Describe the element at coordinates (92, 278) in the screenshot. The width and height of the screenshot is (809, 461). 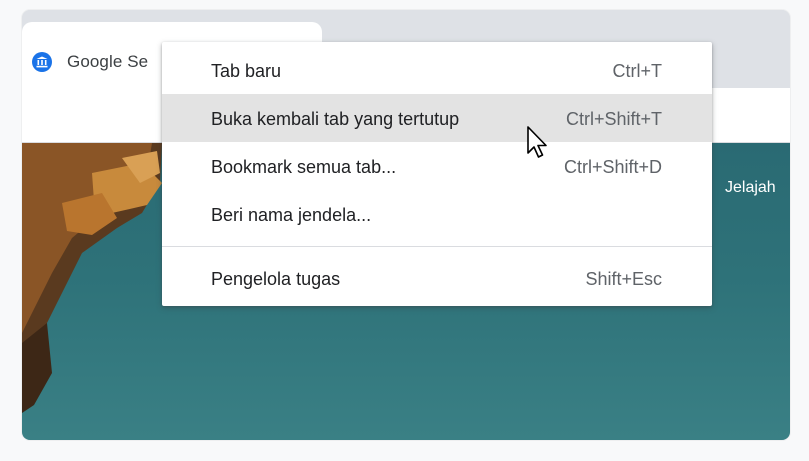
I see `hero-artwork` at that location.